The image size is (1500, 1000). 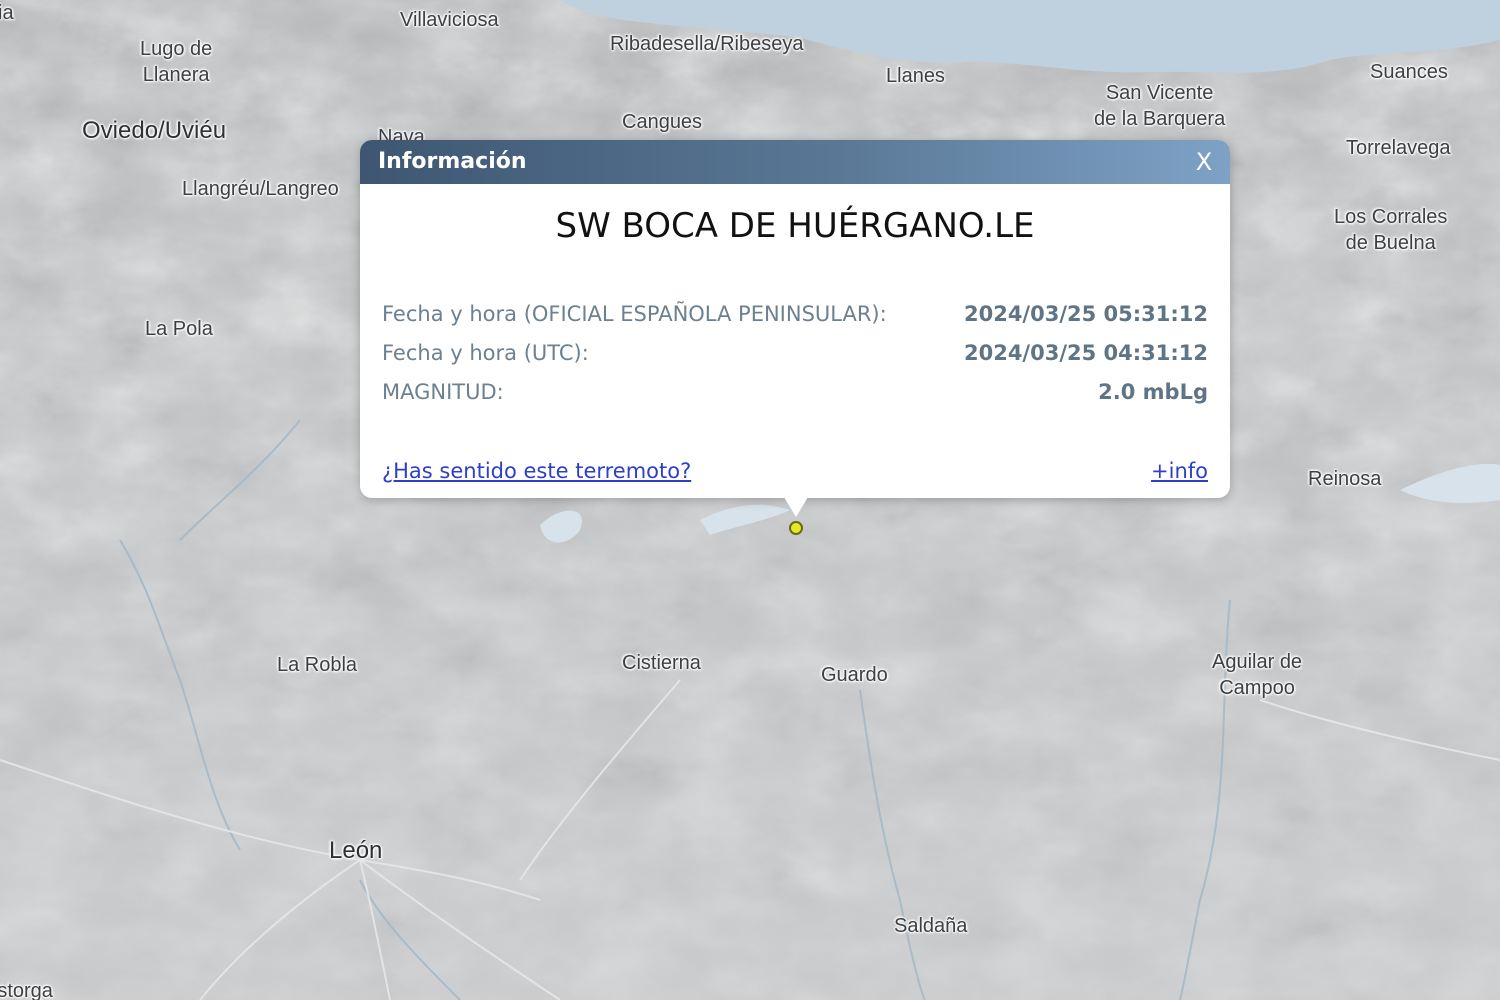 What do you see at coordinates (1085, 353) in the screenshot?
I see `row-value: 2024/03/25 04:31:12` at bounding box center [1085, 353].